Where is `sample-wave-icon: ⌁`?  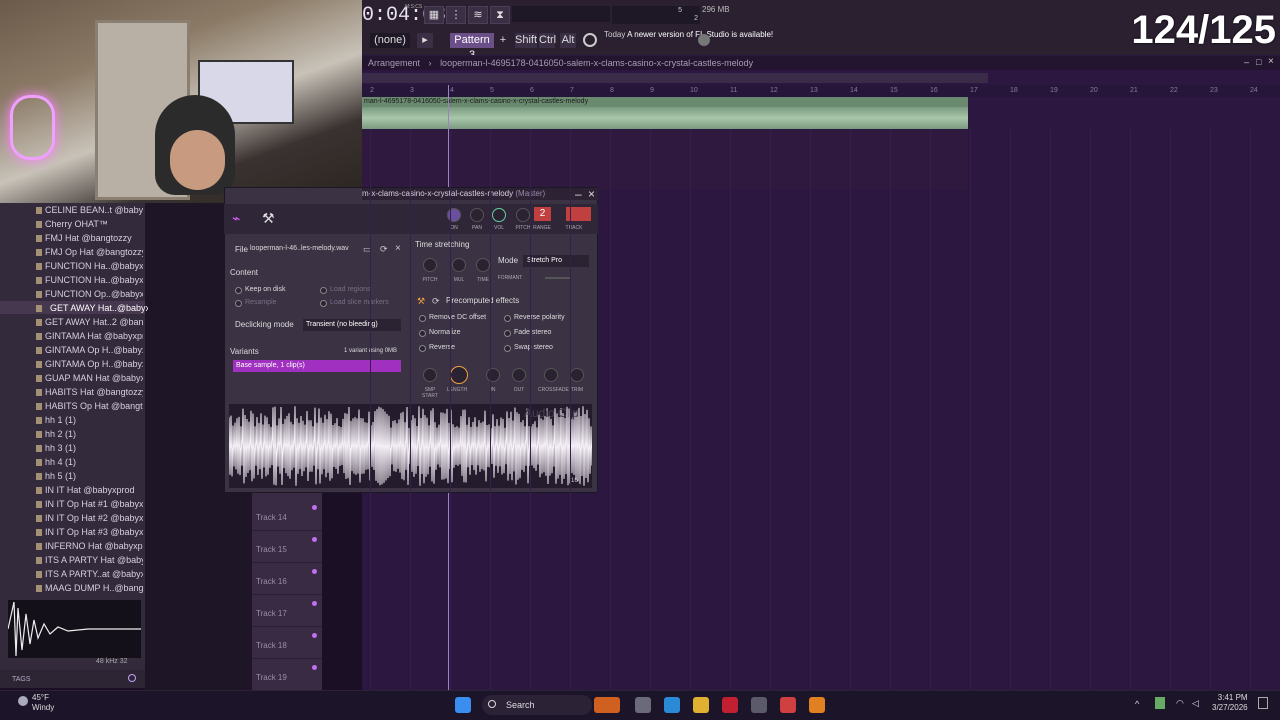
sample-wave-icon: ⌁ is located at coordinates (236, 218).